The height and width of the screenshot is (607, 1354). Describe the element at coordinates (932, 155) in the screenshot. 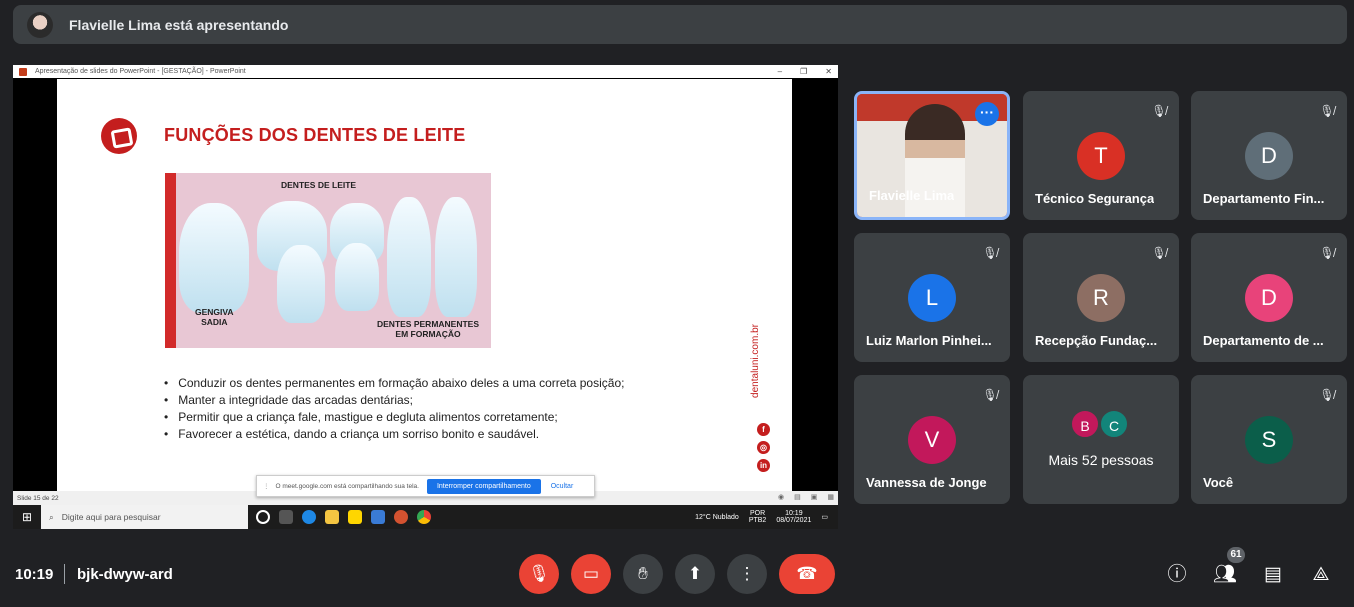

I see `participant-tile-flavielle: ··· Flavielle Lima` at that location.